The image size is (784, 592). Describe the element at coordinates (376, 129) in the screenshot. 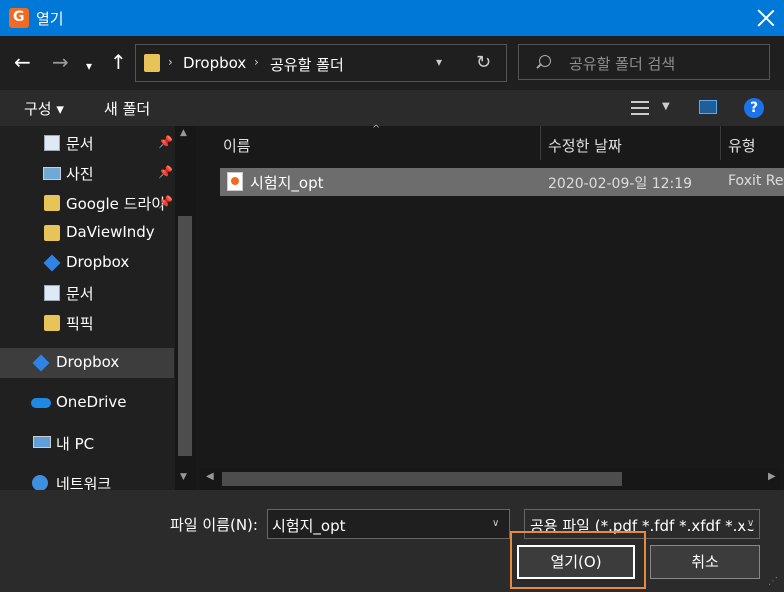

I see `sort-ascending-icon: ^` at that location.